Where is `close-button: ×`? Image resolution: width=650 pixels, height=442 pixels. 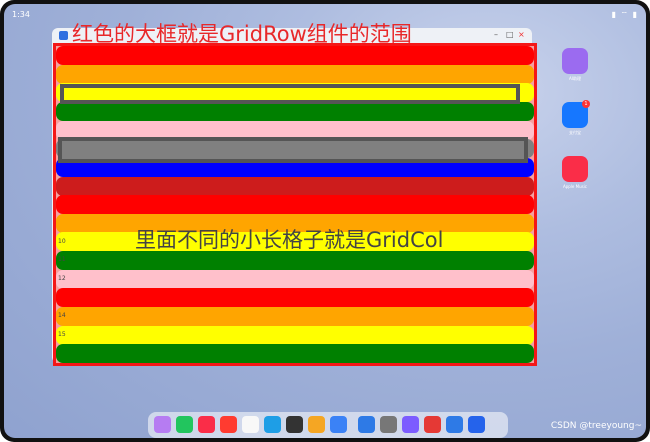
close-button: × is located at coordinates (521, 34).